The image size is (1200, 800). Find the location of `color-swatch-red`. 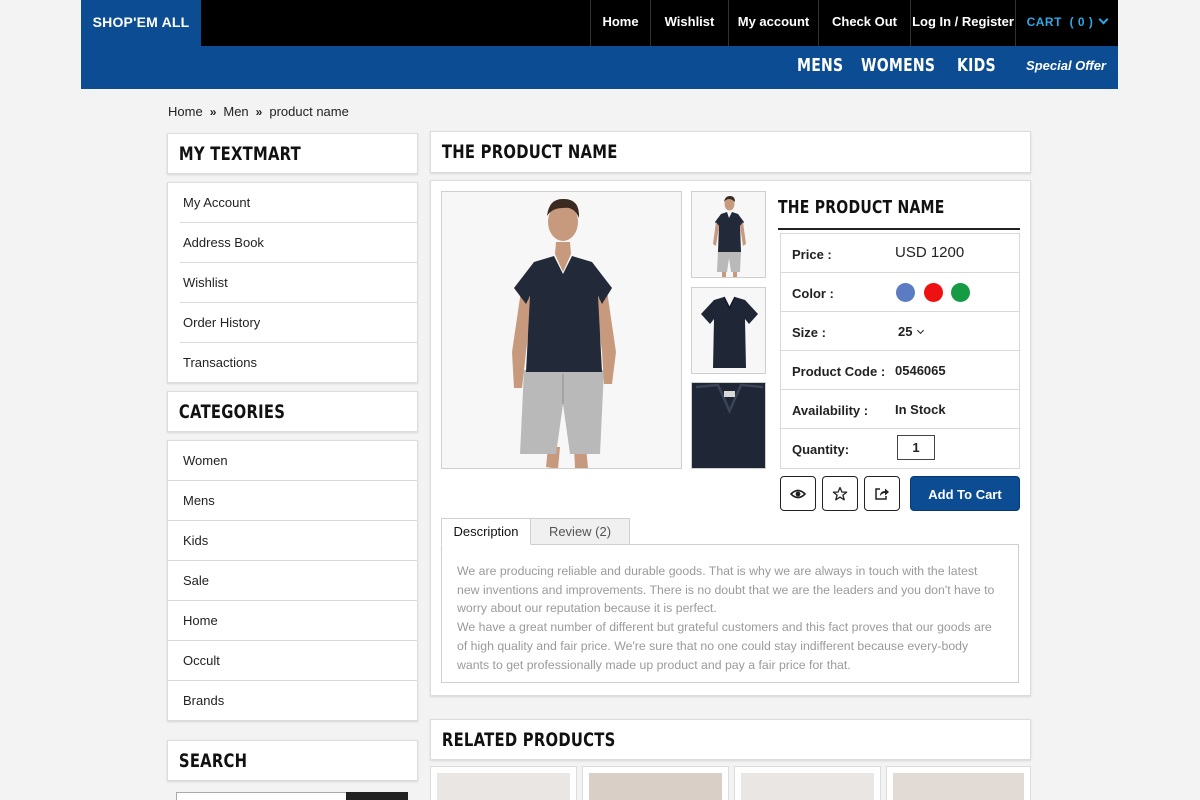

color-swatch-red is located at coordinates (933, 292).